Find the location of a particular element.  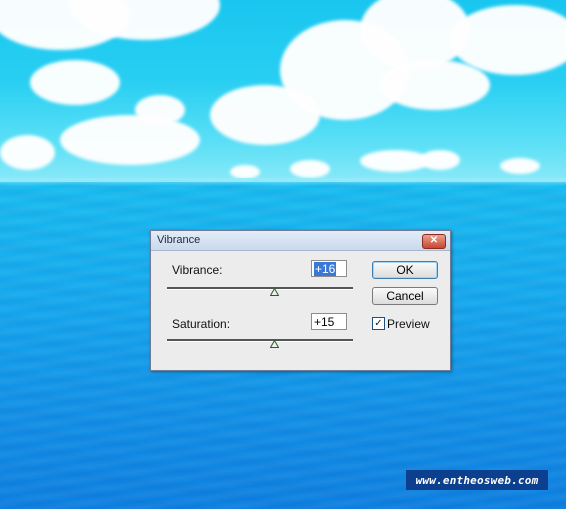

saturation-label: Saturation: is located at coordinates (201, 324).